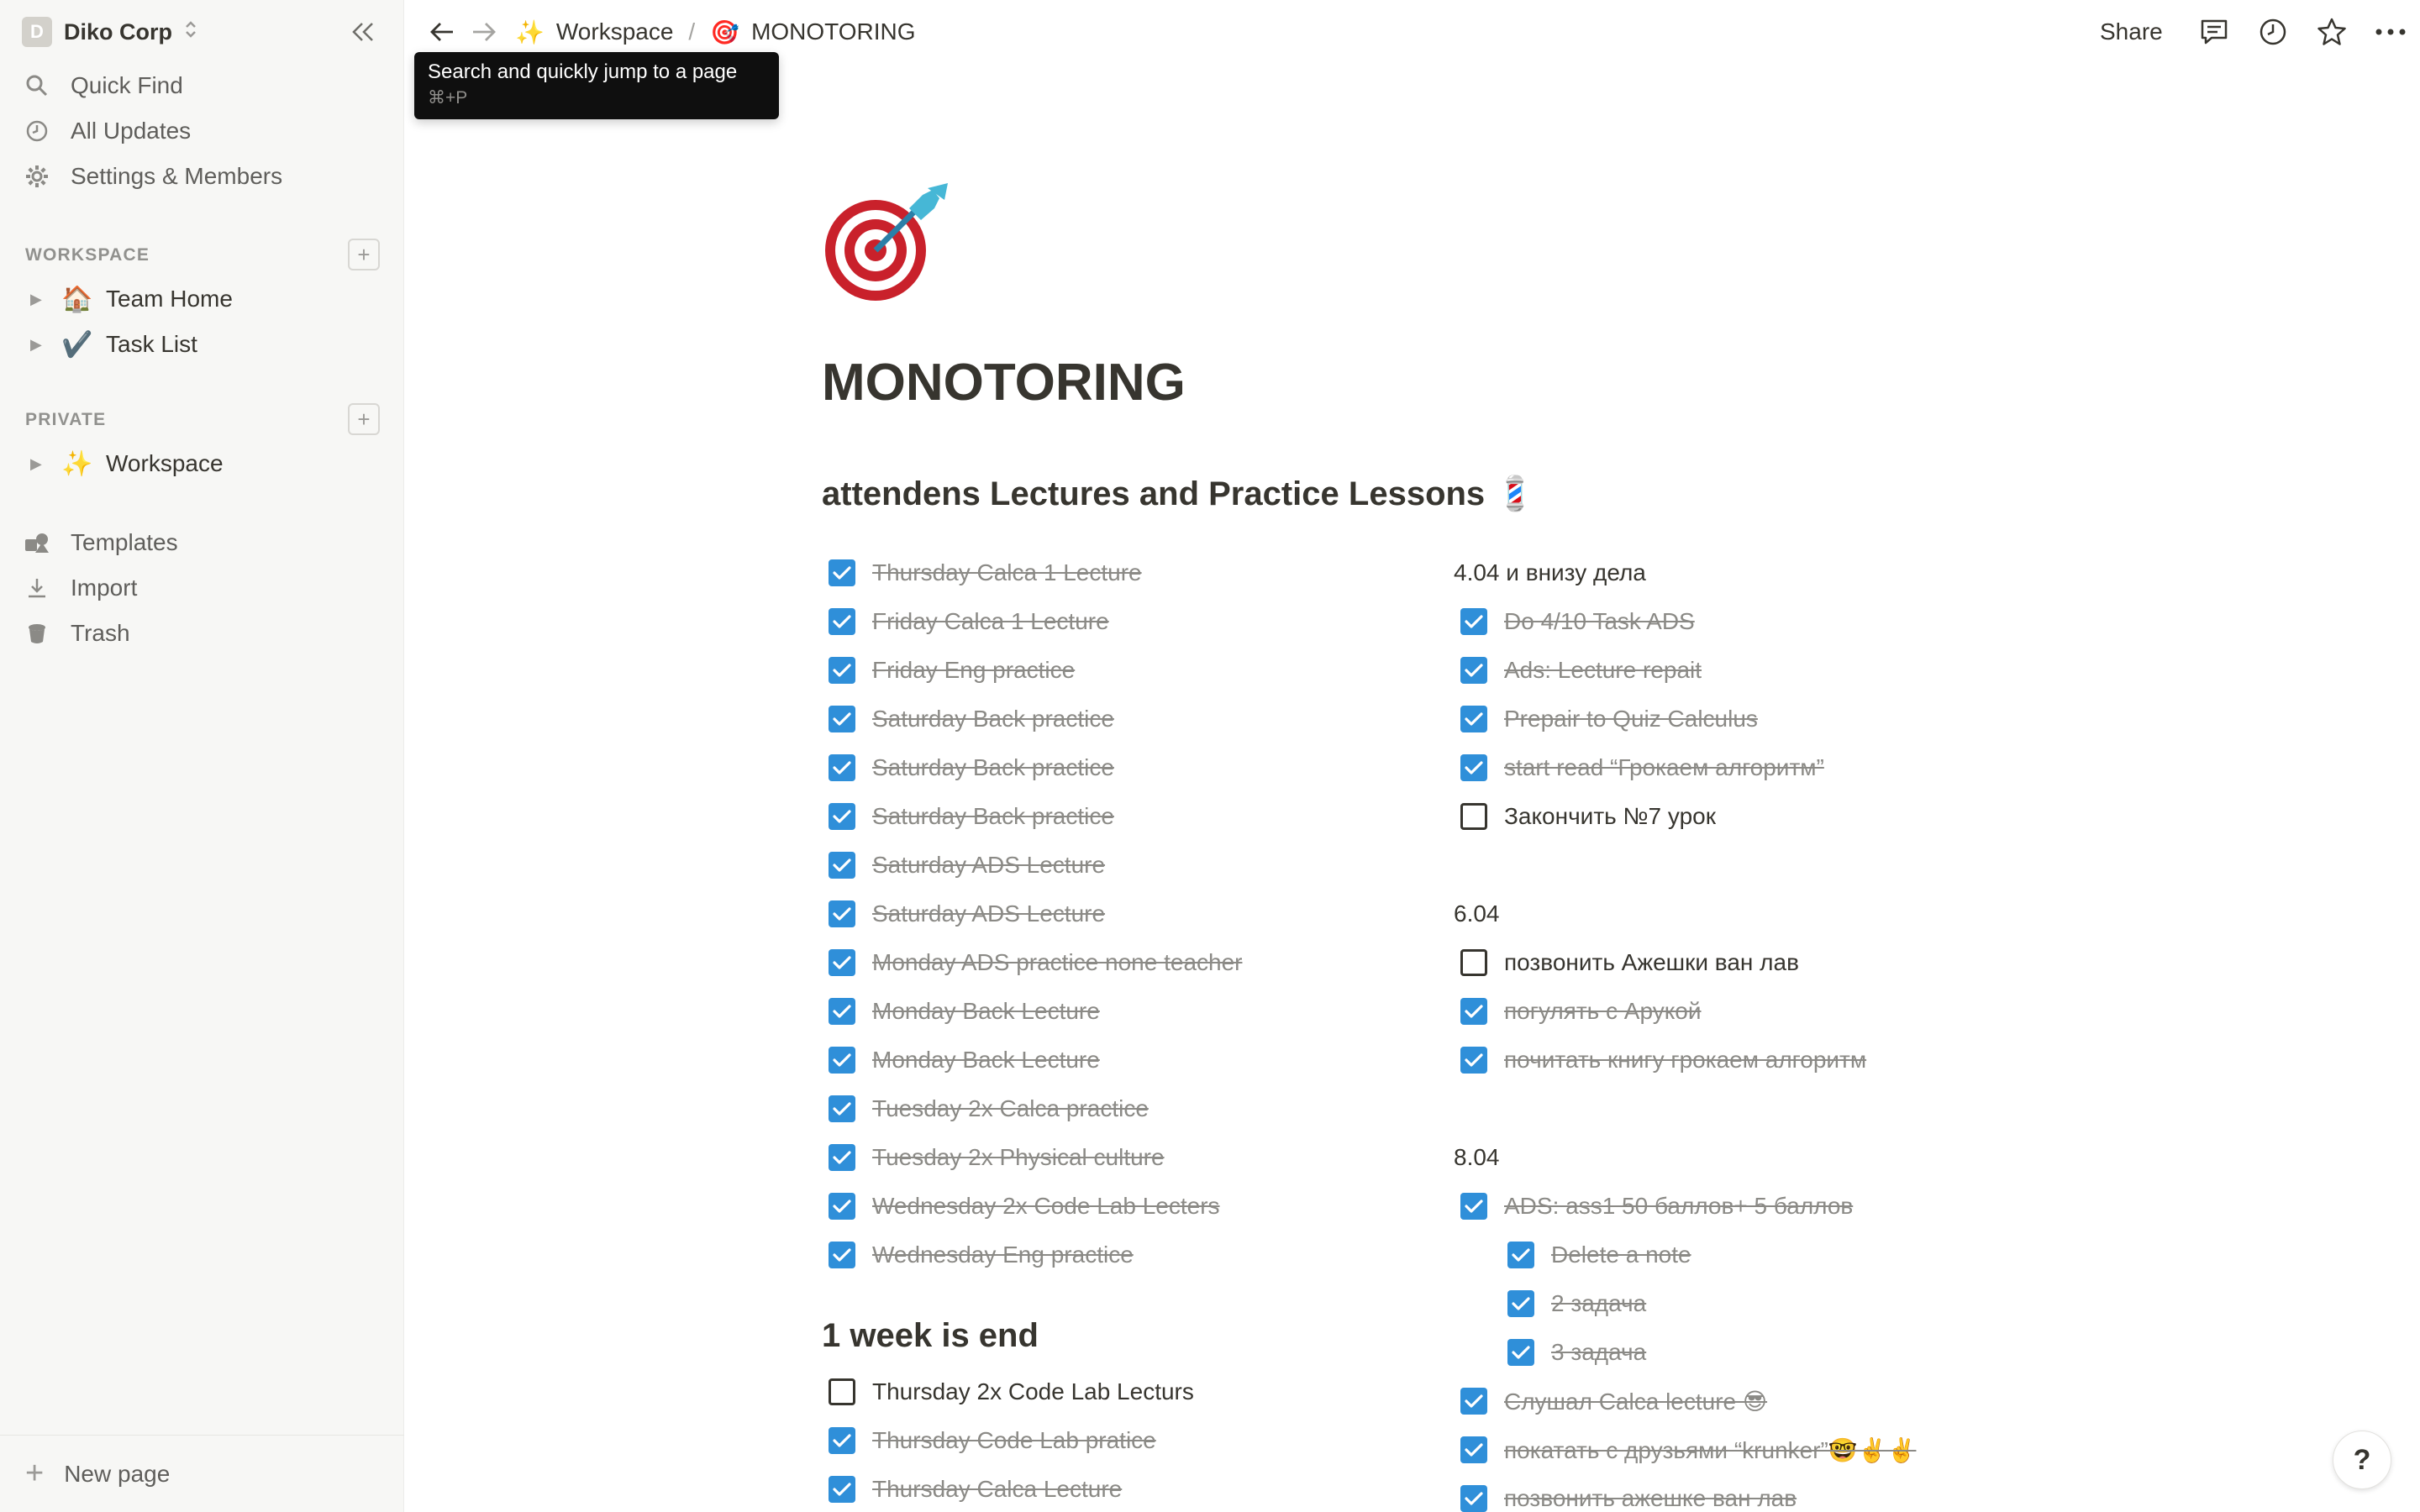  What do you see at coordinates (483, 32) in the screenshot?
I see `forward-arrow-icon` at bounding box center [483, 32].